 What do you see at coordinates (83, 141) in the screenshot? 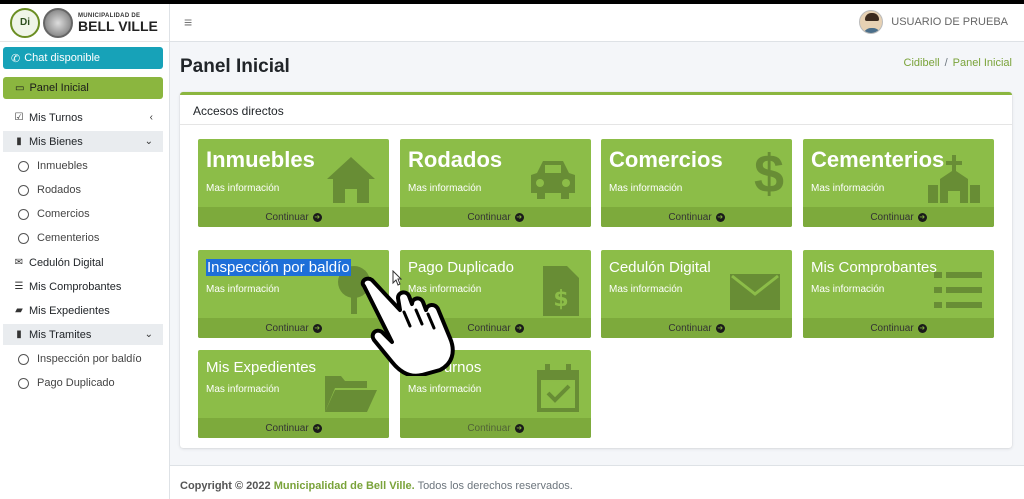
I see `sidebar-item-mis-bienes: ▮ Mis Bienes ⌄` at bounding box center [83, 141].